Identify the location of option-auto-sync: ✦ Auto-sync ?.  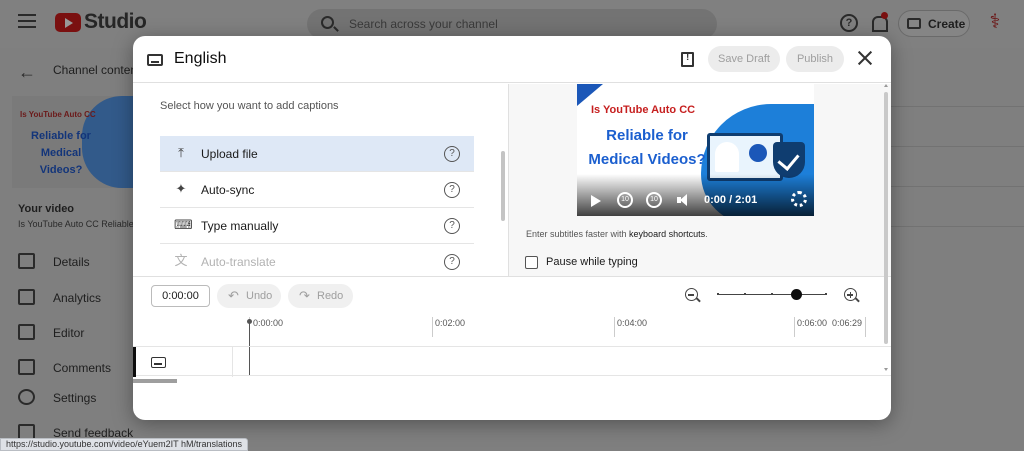
(317, 190).